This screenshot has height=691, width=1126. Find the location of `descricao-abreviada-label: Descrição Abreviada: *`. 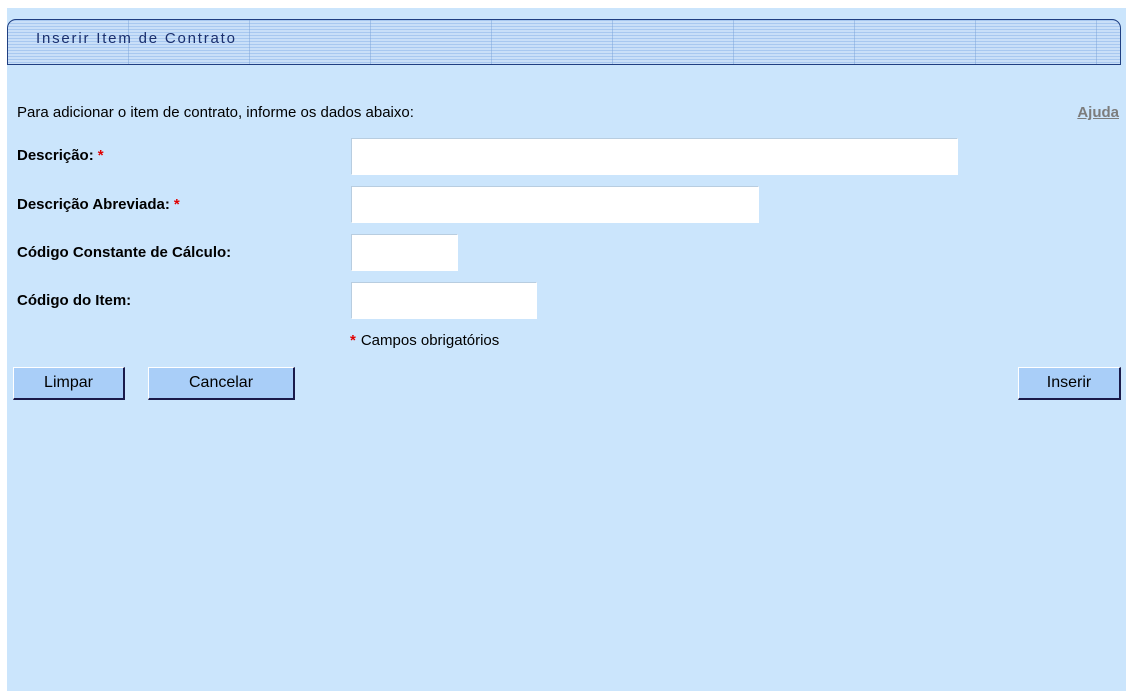

descricao-abreviada-label: Descrição Abreviada: * is located at coordinates (98, 204).